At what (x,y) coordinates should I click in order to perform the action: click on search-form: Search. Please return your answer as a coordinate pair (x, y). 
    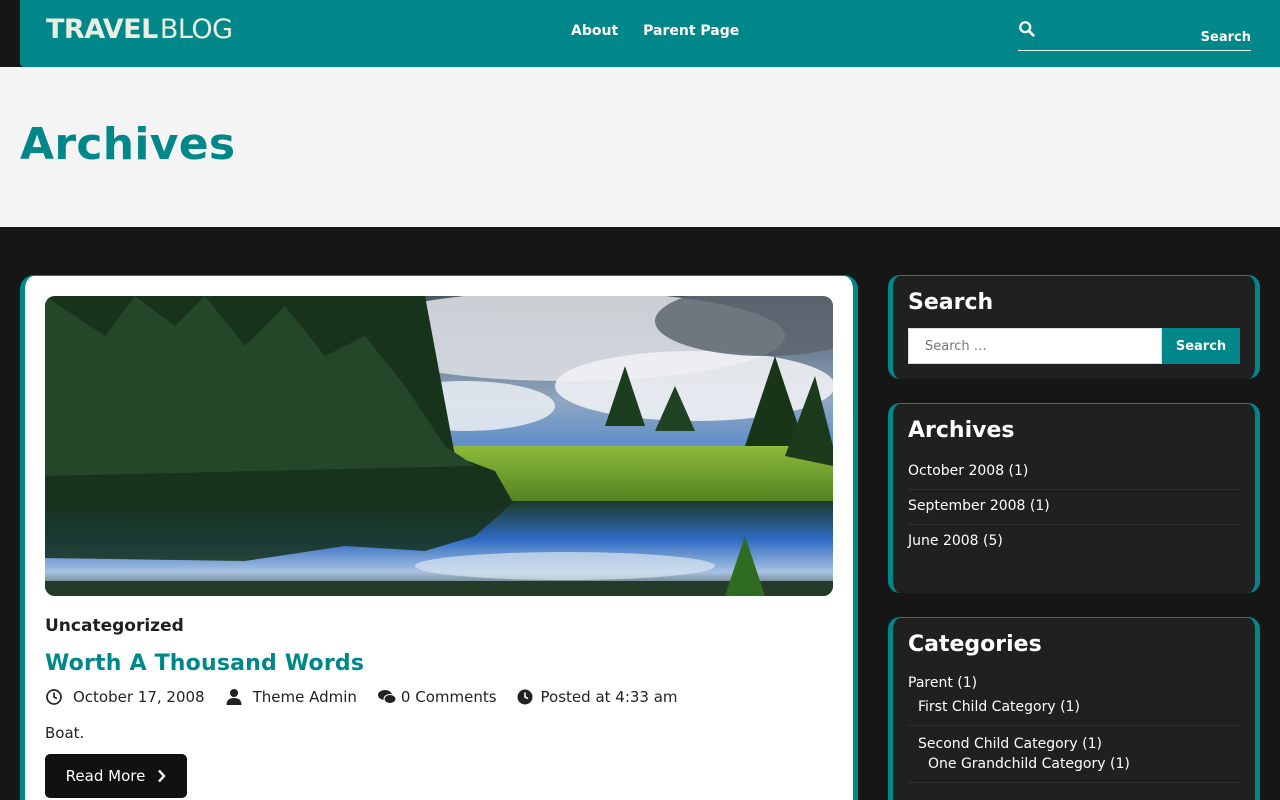
    Looking at the image, I should click on (1074, 346).